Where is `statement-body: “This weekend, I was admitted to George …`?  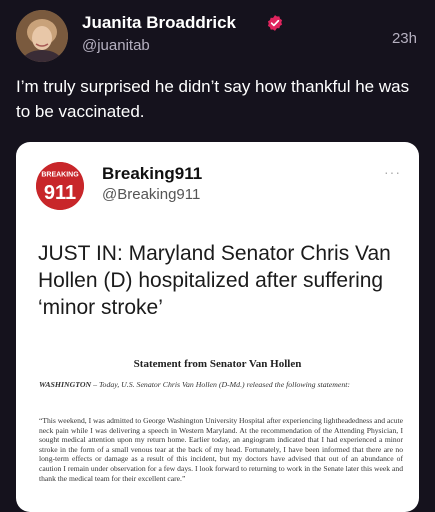 statement-body: “This weekend, I was admitted to George … is located at coordinates (221, 449).